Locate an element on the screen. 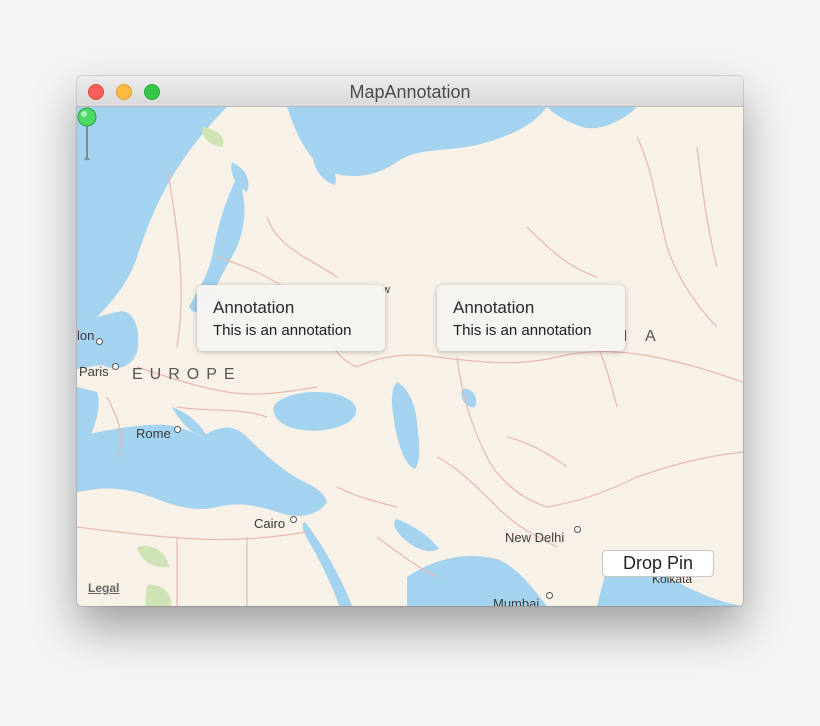 The image size is (820, 726). annotation-callout-right: Annotation This is an annotation is located at coordinates (531, 318).